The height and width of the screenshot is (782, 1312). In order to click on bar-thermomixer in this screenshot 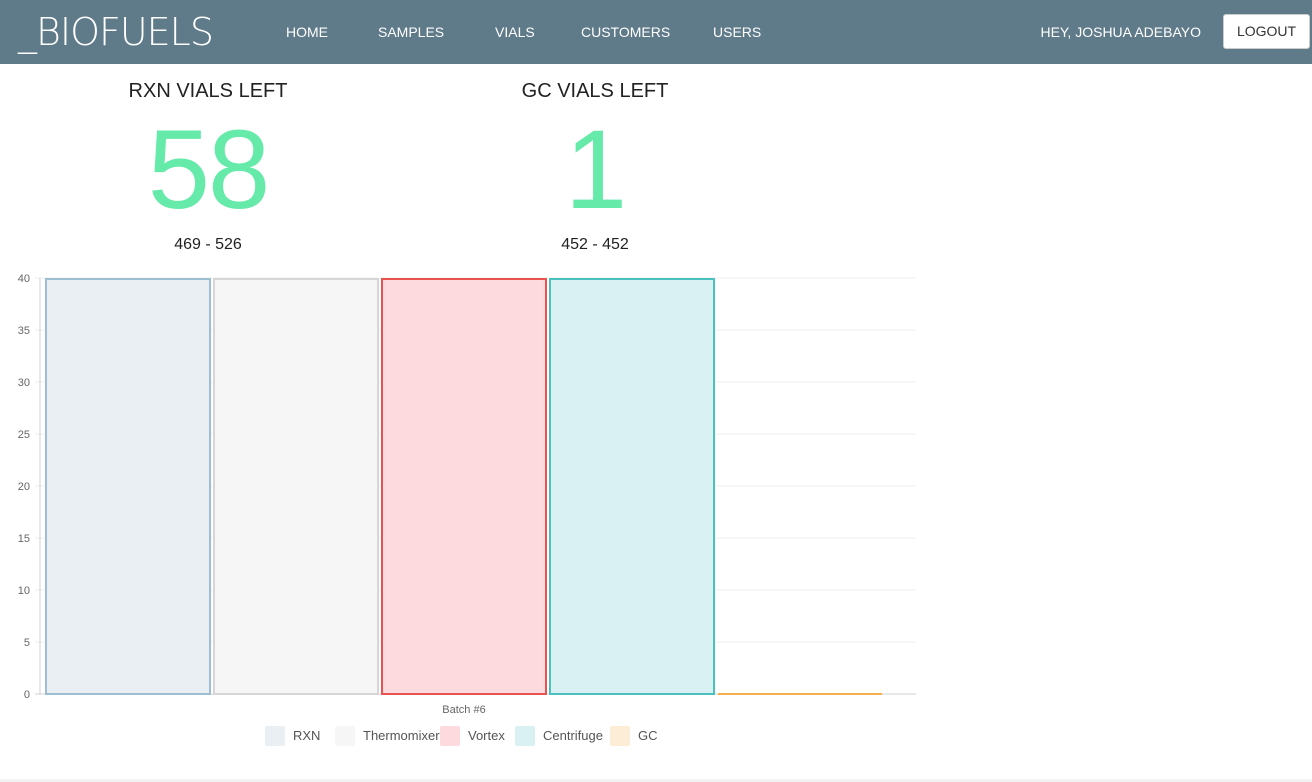, I will do `click(296, 486)`.